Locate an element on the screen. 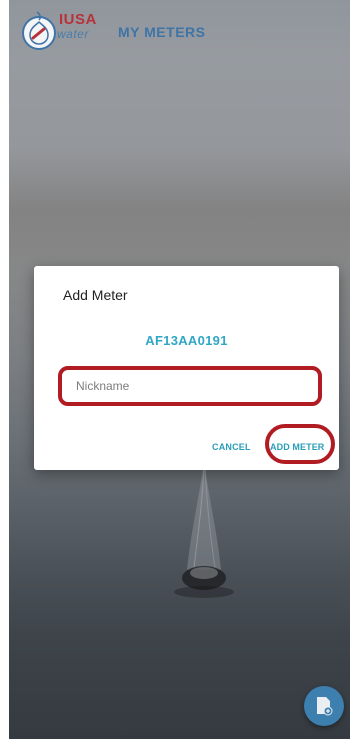 This screenshot has height=739, width=353. brand-name-bottom: water is located at coordinates (73, 34).